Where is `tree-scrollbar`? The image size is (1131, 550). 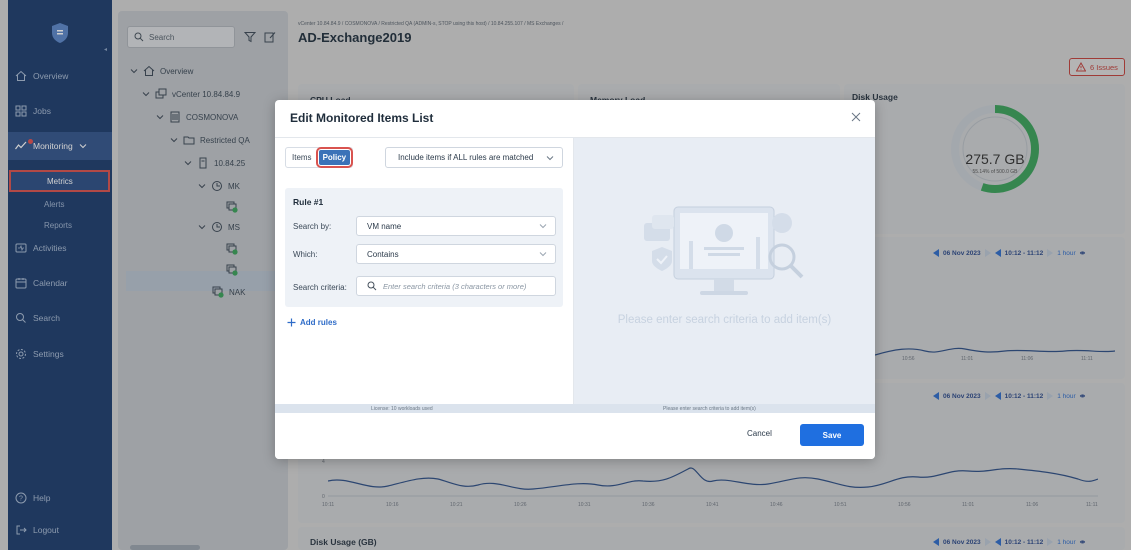
tree-scrollbar is located at coordinates (165, 547).